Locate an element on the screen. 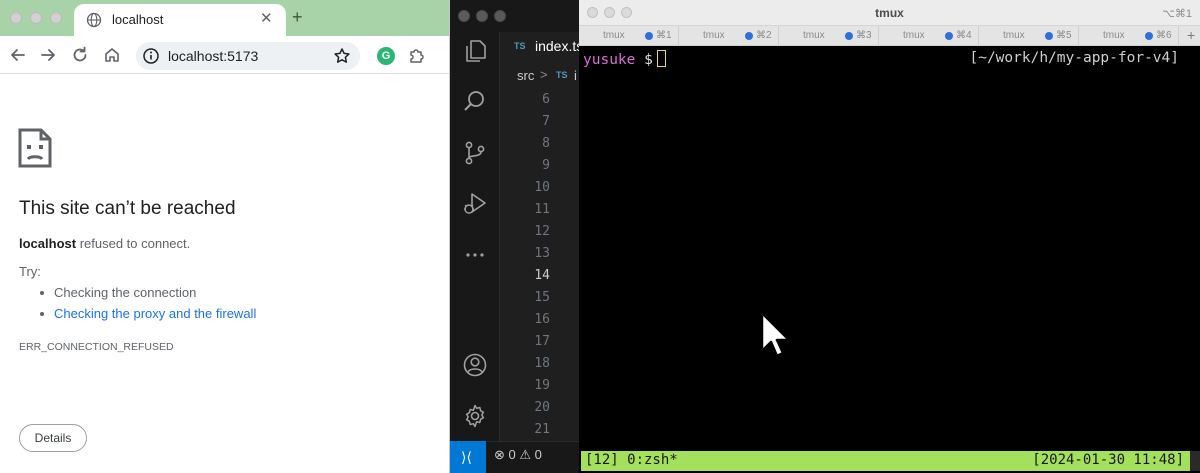 The image size is (1200, 473). terminal-tab-3: tmux ⌘3 is located at coordinates (829, 36).